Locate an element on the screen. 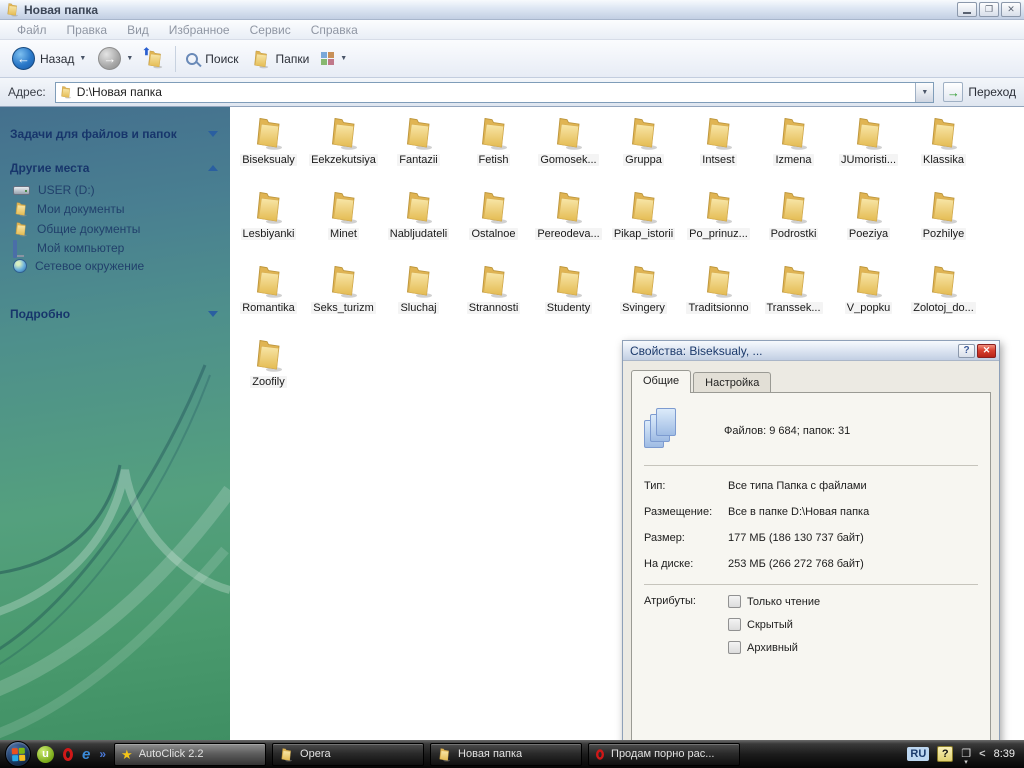  tray-collapse-icon: < is located at coordinates (982, 754).